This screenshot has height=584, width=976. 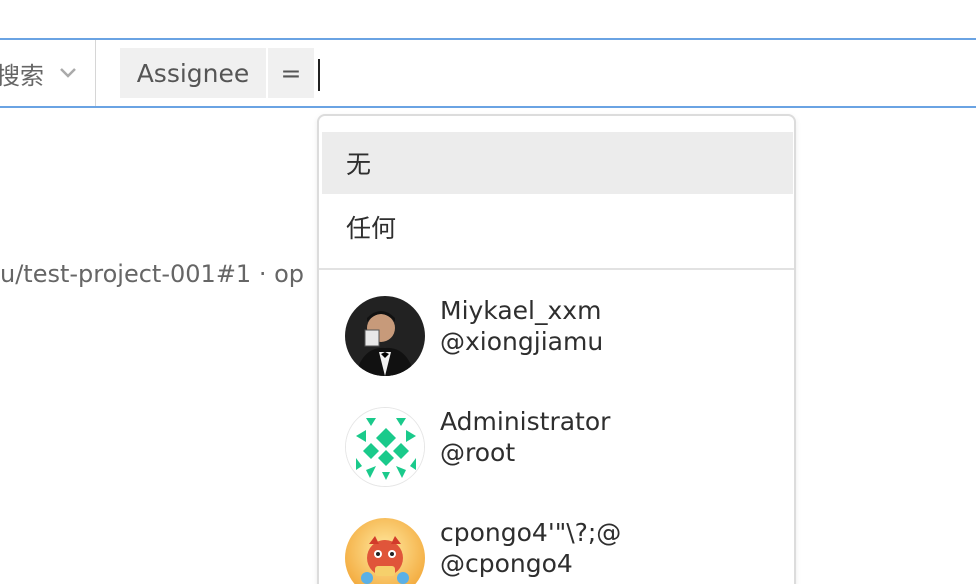 What do you see at coordinates (557, 163) in the screenshot?
I see `option-none: 无` at bounding box center [557, 163].